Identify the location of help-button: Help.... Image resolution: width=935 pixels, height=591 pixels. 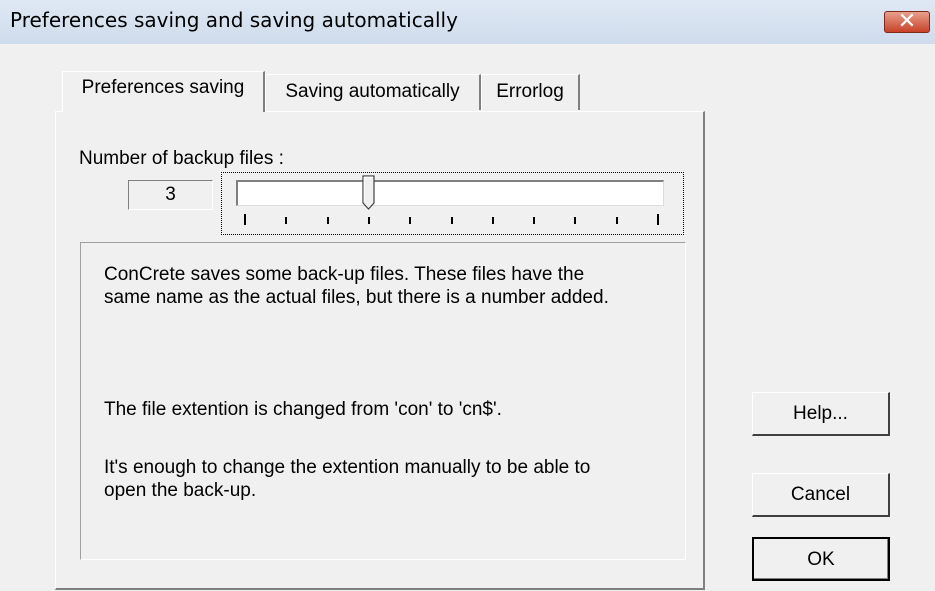
(821, 414).